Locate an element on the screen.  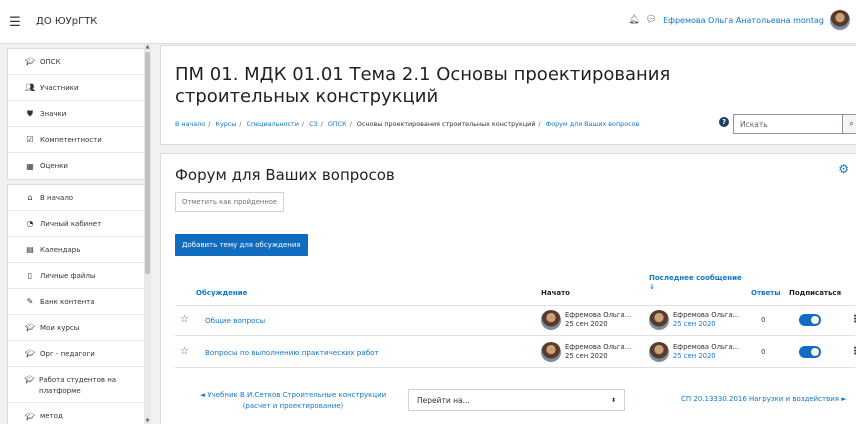
sidebar-item-label: Компетентности is located at coordinates (71, 139).